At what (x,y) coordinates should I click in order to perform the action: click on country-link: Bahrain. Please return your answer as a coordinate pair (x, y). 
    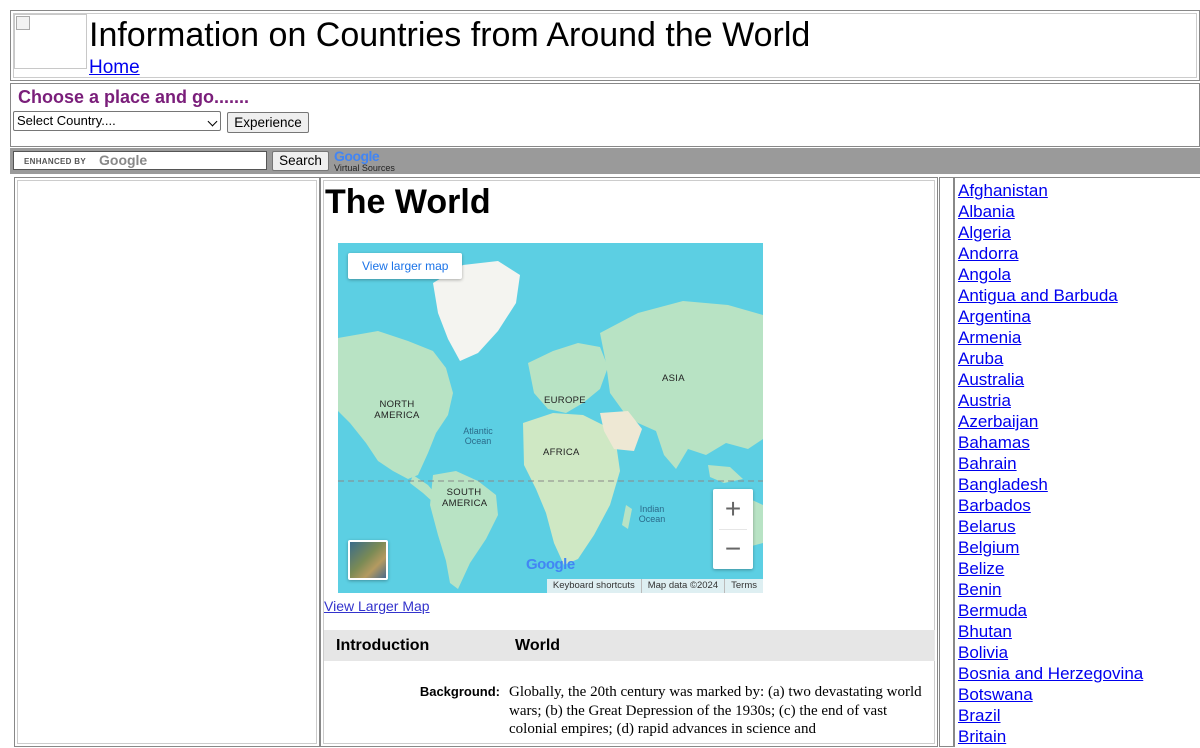
    Looking at the image, I should click on (987, 463).